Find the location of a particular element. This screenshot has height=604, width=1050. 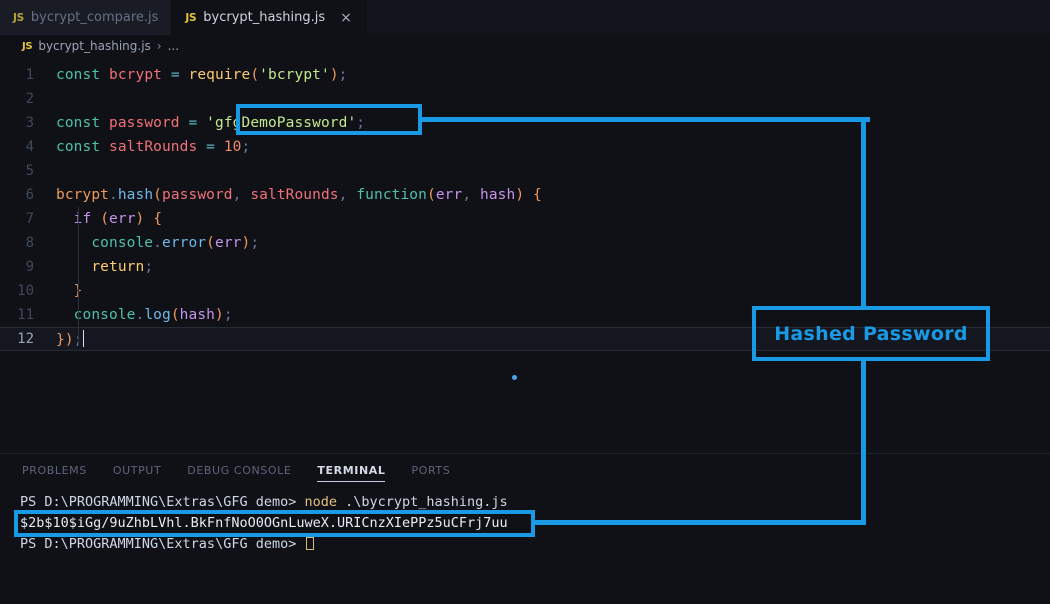

code-text: }); is located at coordinates (70, 339).